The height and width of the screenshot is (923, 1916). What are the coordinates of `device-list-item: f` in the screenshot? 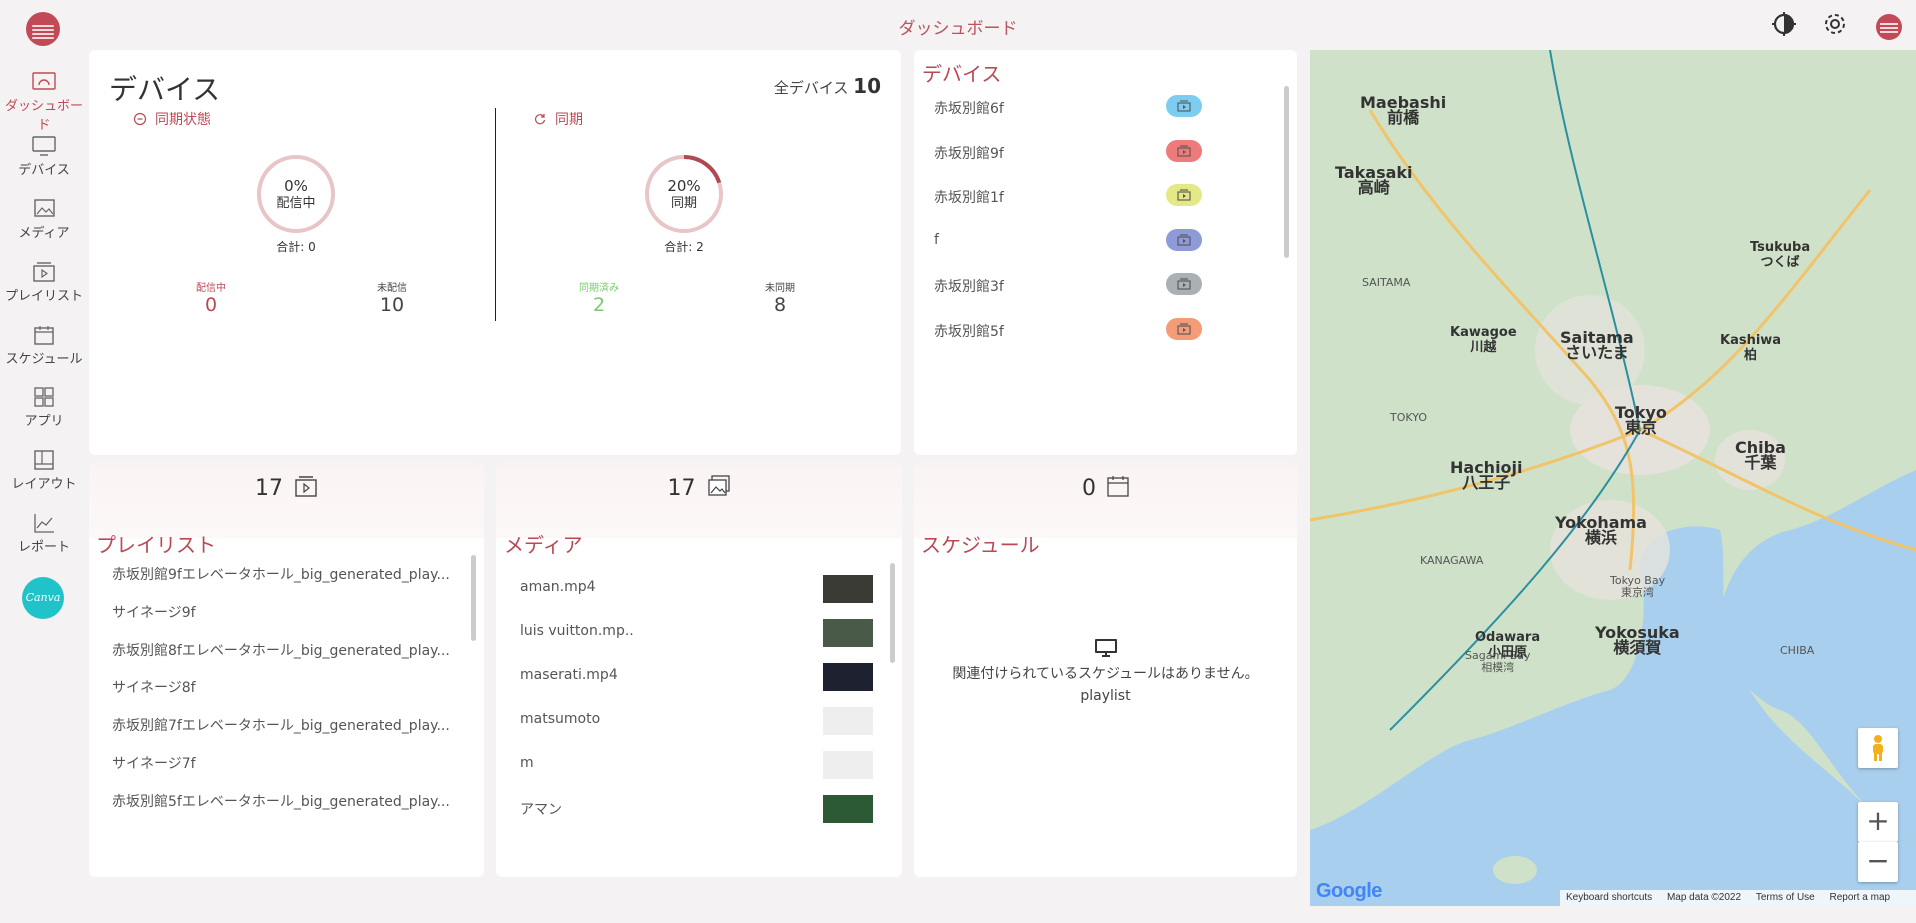 It's located at (1067, 241).